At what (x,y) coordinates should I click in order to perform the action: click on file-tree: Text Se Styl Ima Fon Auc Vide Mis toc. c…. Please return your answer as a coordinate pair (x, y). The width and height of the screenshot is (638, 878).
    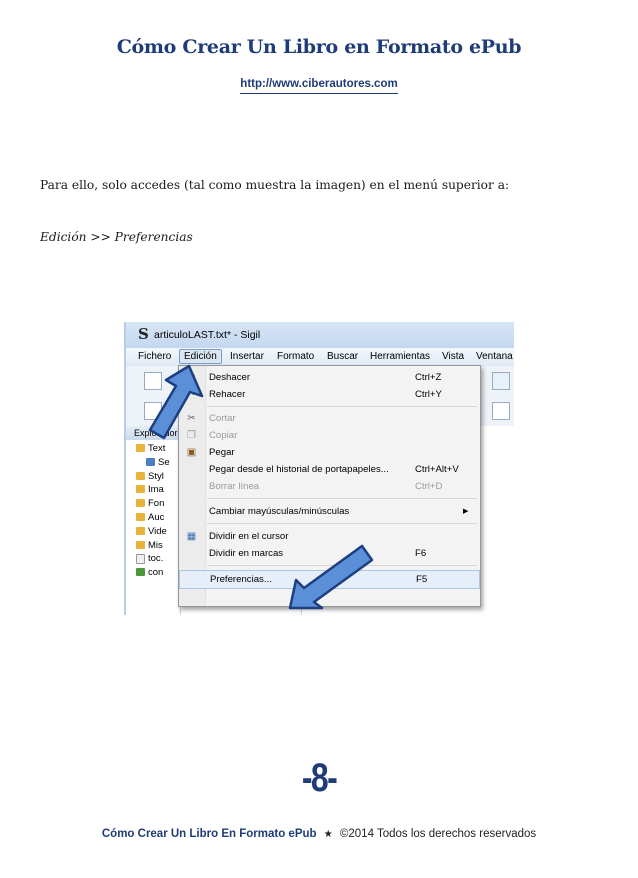
    Looking at the image, I should click on (151, 511).